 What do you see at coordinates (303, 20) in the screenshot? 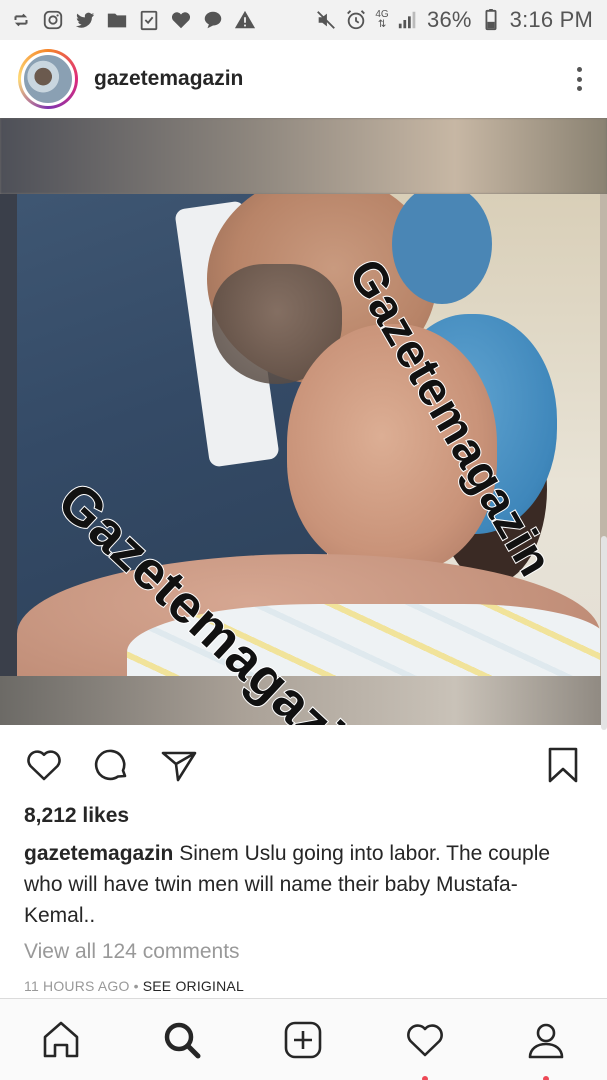
I see `status-bar: 4G ⇅ 36% 3:16 PM` at bounding box center [303, 20].